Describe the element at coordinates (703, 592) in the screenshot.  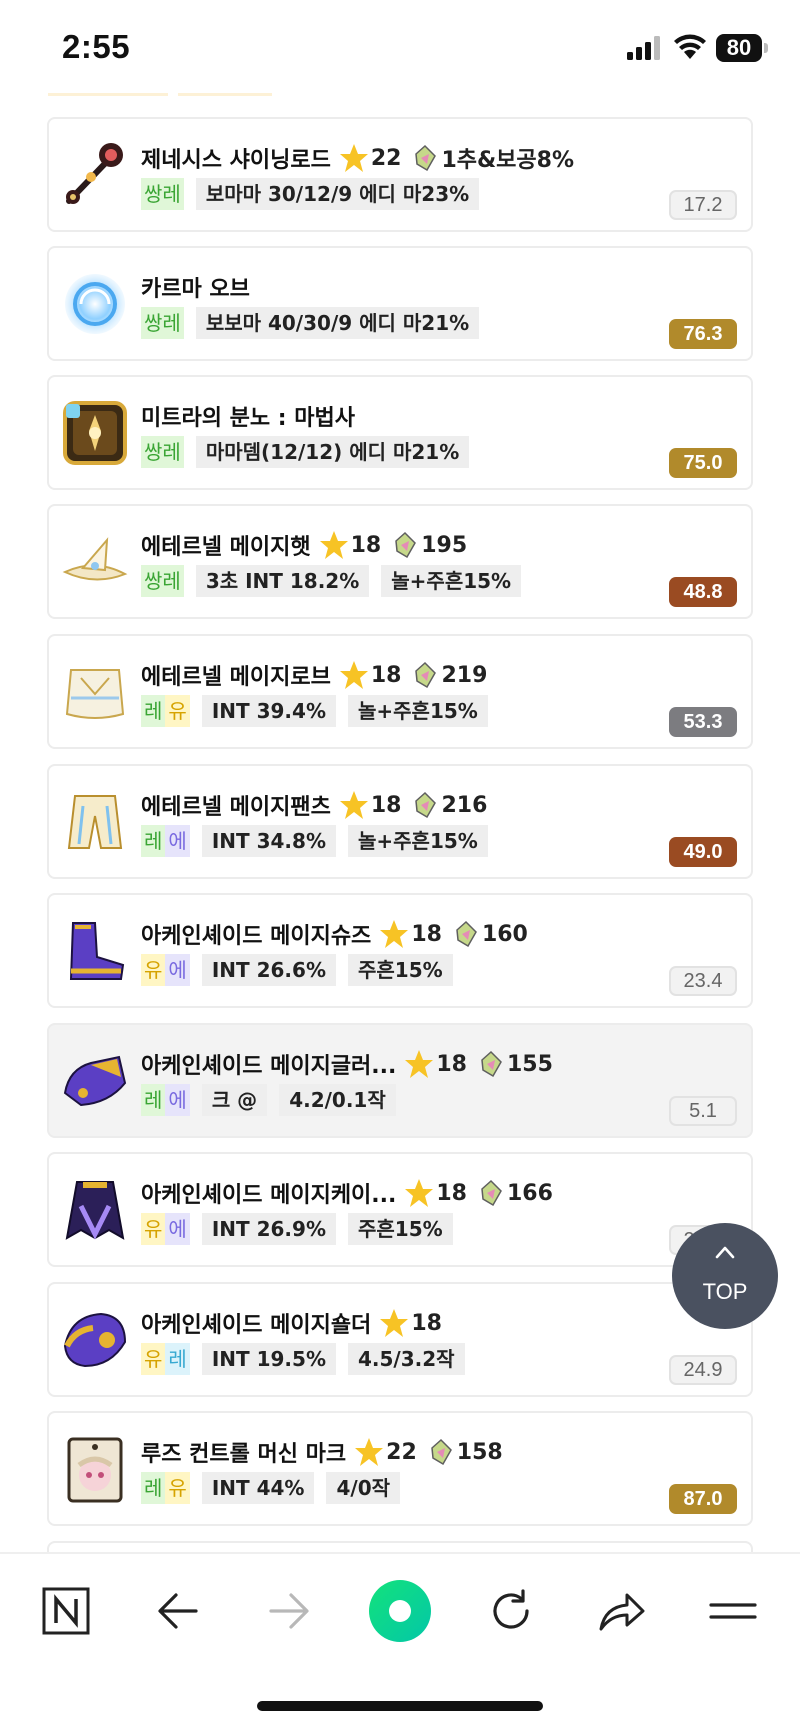
I see `score-badge: 48.8` at that location.